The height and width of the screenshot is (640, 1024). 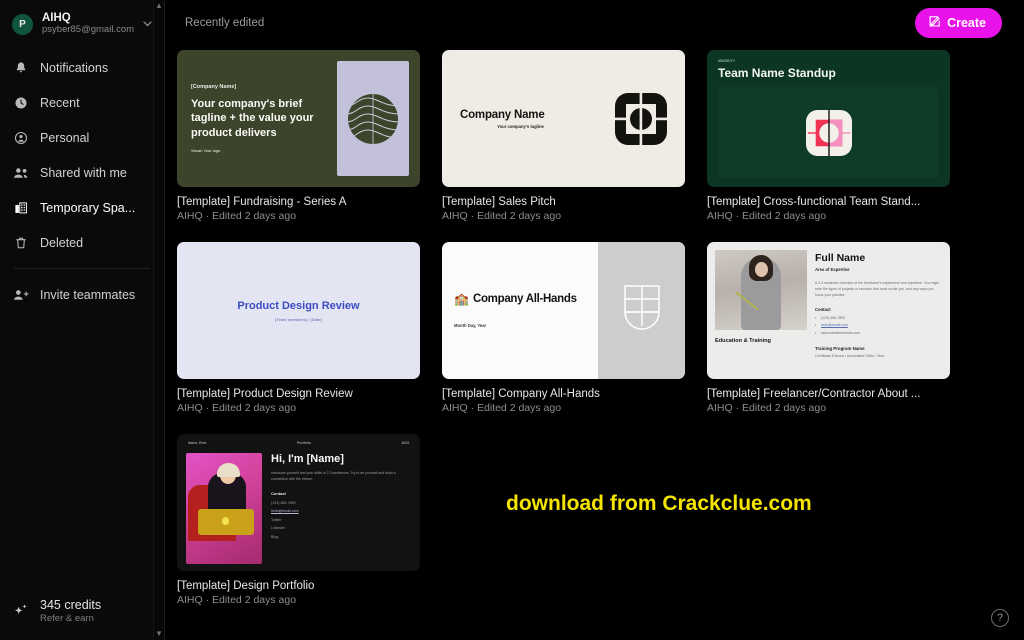 I want to click on face-shape, so click(x=761, y=269).